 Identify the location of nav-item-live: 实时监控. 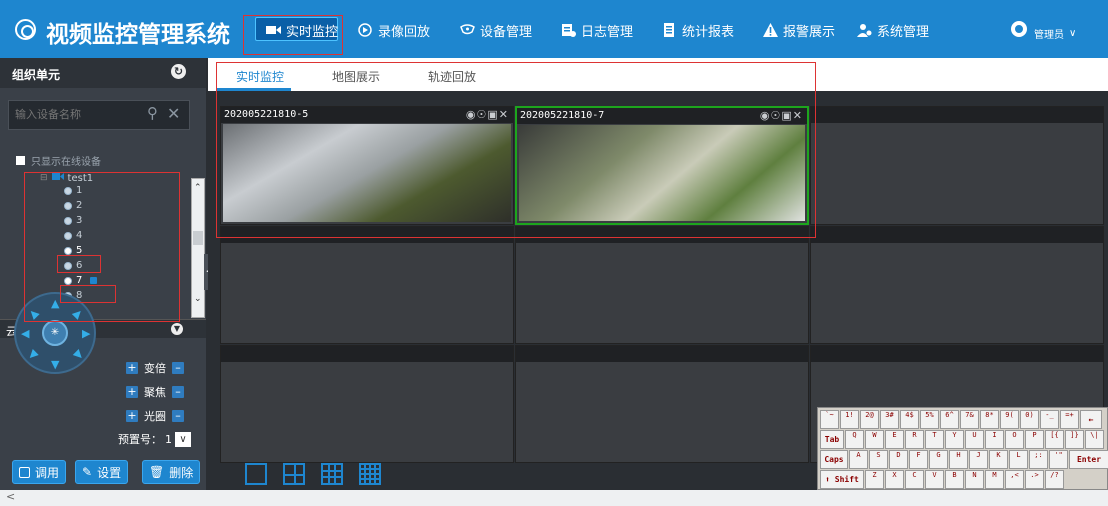
(302, 30).